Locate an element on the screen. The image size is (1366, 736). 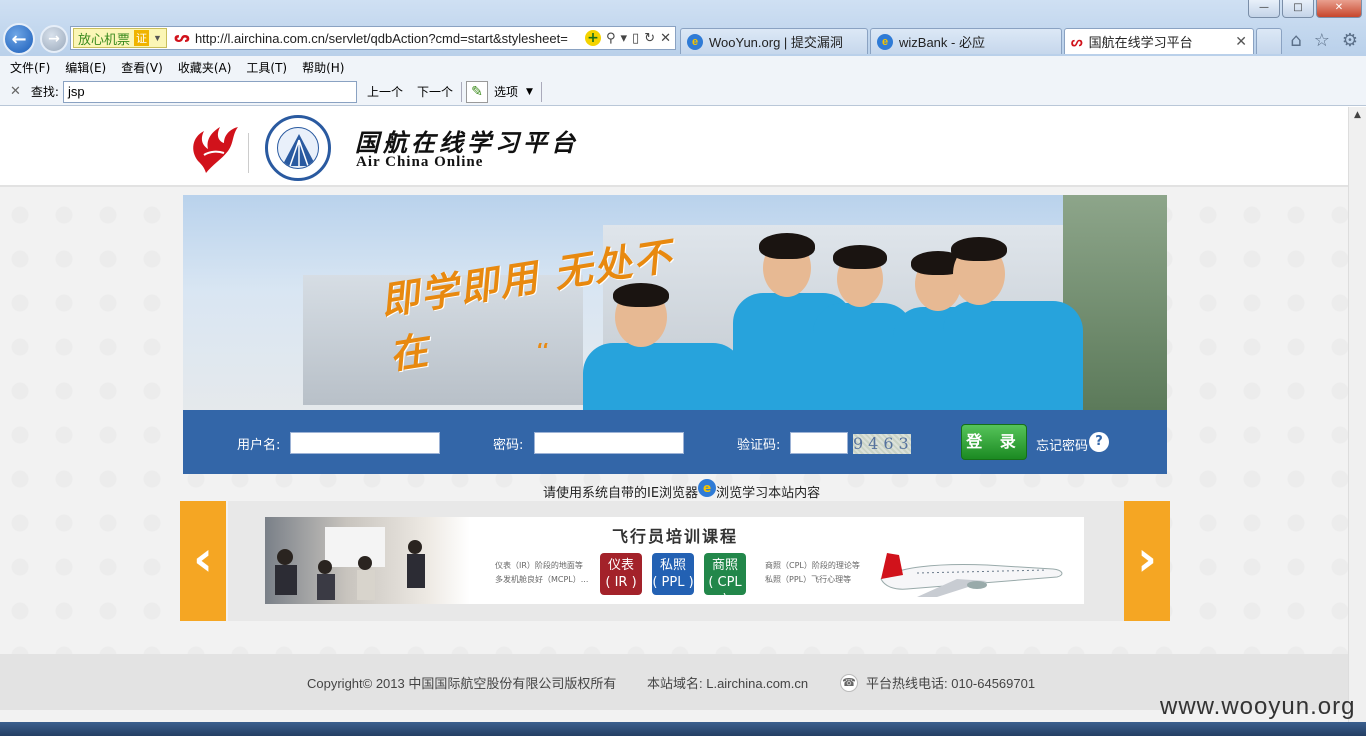
refresh-icon: ↻ is located at coordinates (649, 38).